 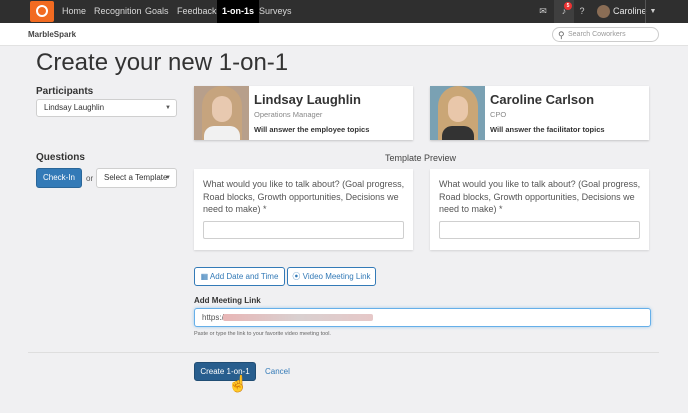 I want to click on template-select-value: Select a Template, so click(x=136, y=177).